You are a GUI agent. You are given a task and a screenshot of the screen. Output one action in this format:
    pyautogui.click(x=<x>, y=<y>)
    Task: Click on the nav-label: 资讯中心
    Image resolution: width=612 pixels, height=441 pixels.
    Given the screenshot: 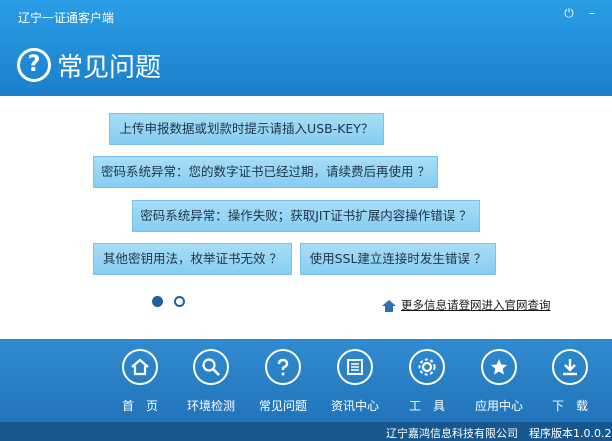 What is the action you would take?
    pyautogui.click(x=354, y=406)
    